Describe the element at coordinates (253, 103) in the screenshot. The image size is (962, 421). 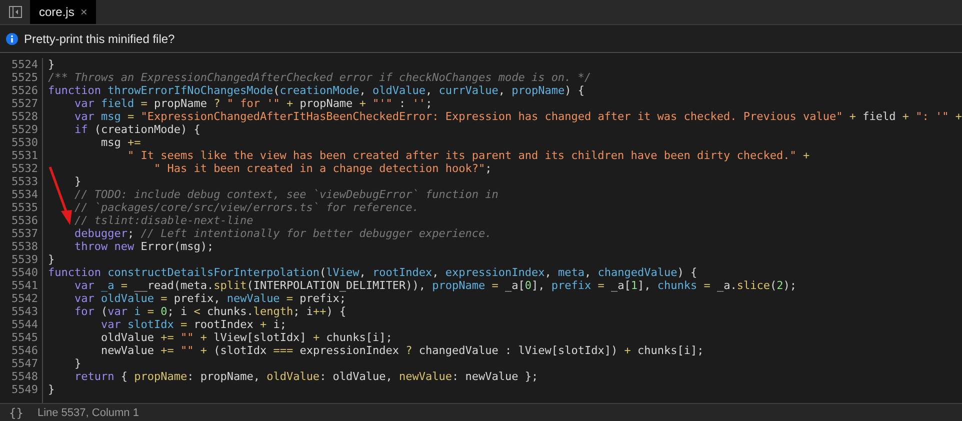
I see `code-line: var field = propName ? " for '" + propName + "'" : '';` at that location.